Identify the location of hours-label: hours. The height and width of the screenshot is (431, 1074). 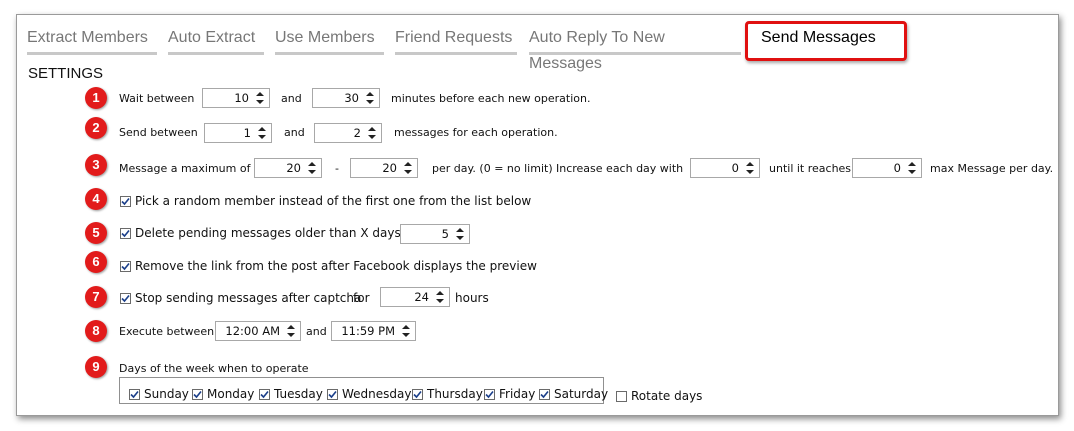
(472, 298).